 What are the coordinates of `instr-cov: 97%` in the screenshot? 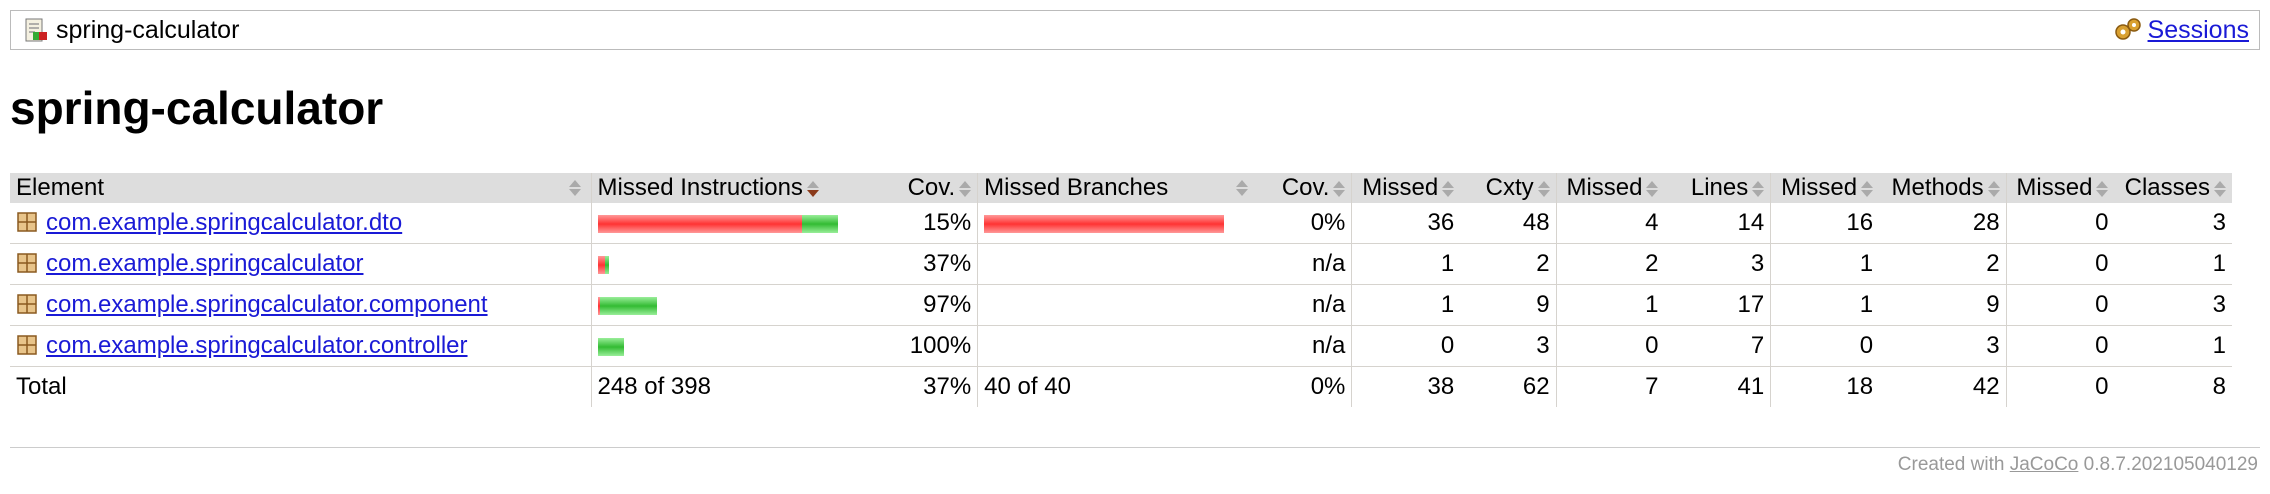 It's located at (924, 305).